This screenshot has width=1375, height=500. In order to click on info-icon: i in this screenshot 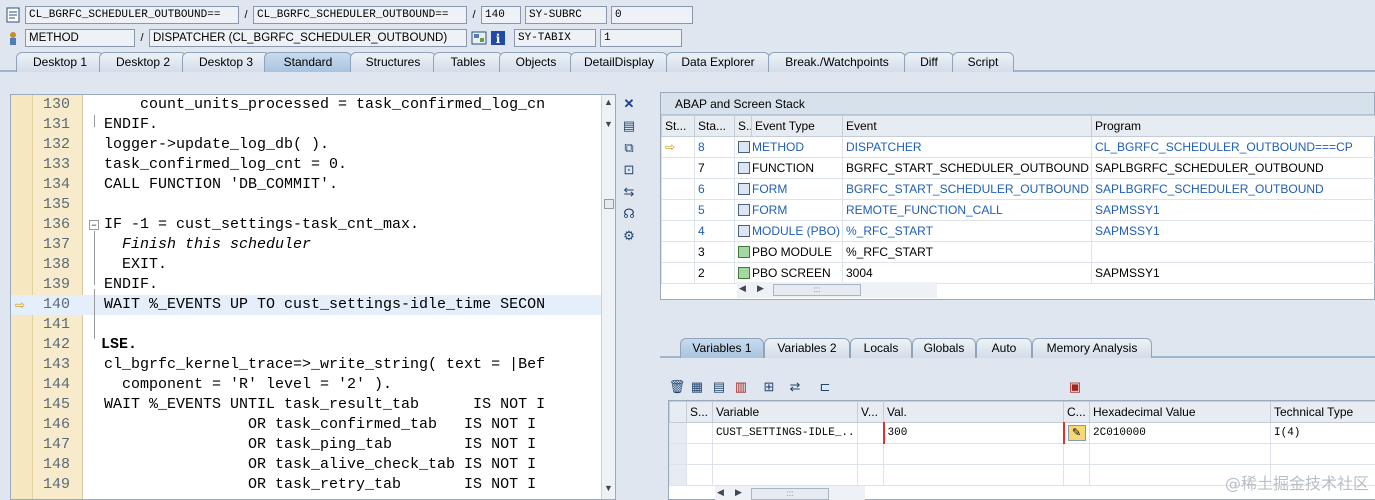, I will do `click(498, 38)`.